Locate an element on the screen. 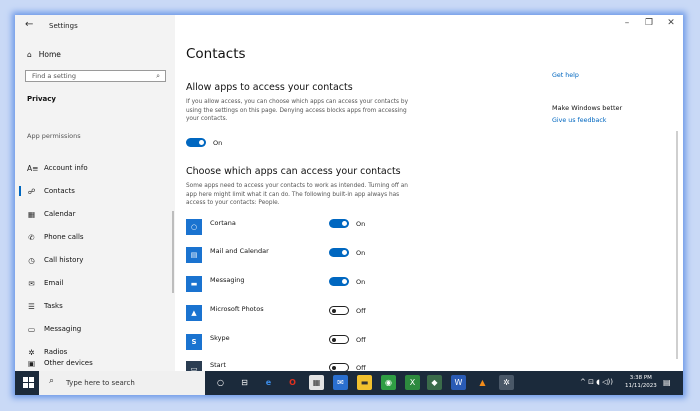  home-icon: ⌂ is located at coordinates (29, 54).